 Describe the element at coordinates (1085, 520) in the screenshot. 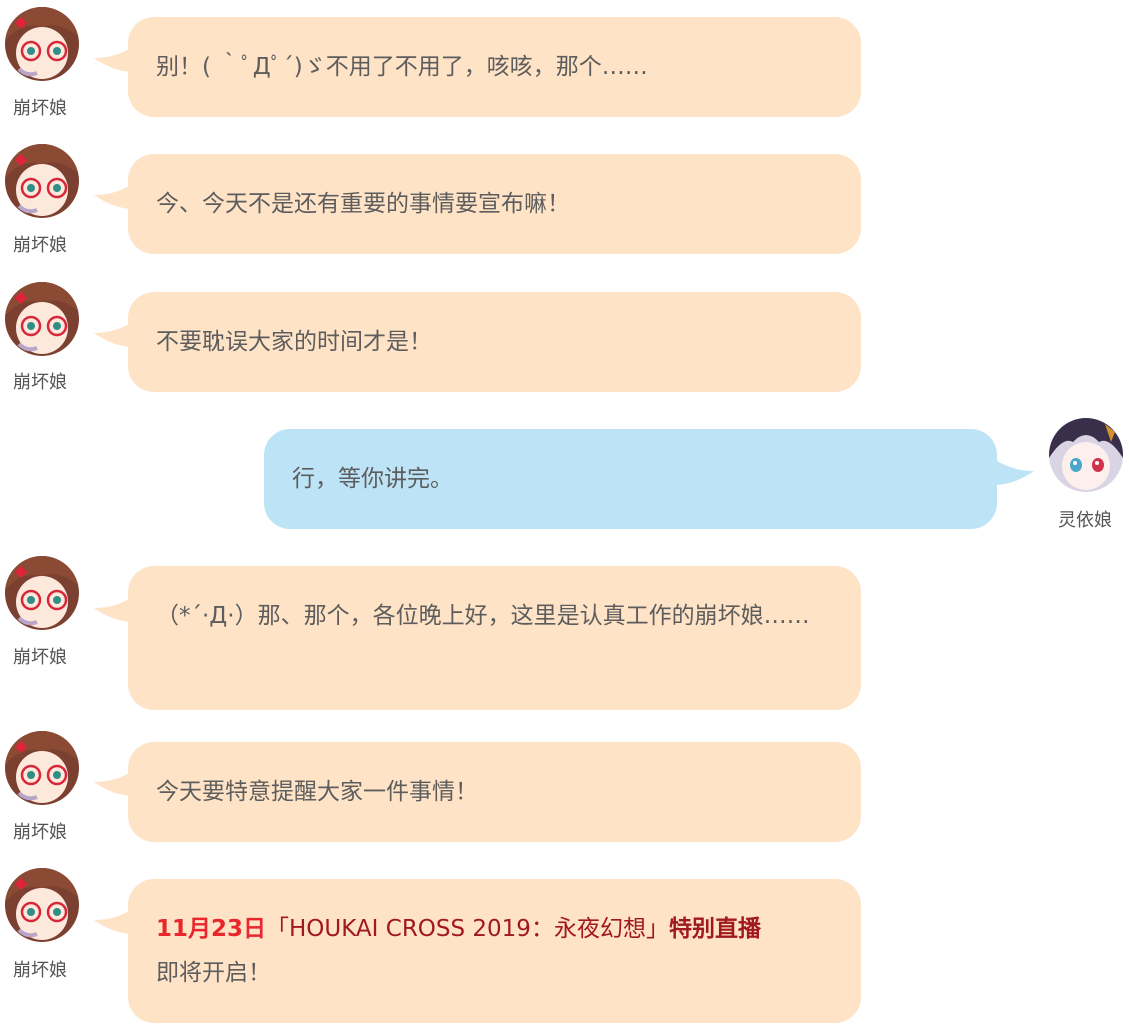

I see `speaker-name: 灵依娘` at that location.